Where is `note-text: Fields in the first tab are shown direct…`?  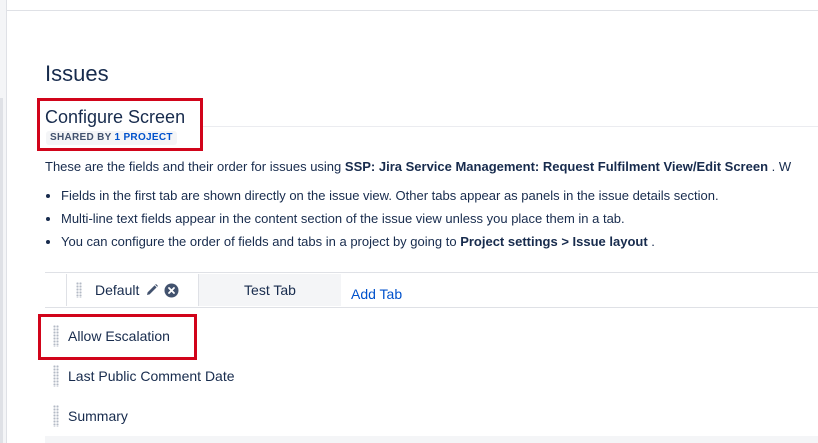 note-text: Fields in the first tab are shown direct… is located at coordinates (390, 195).